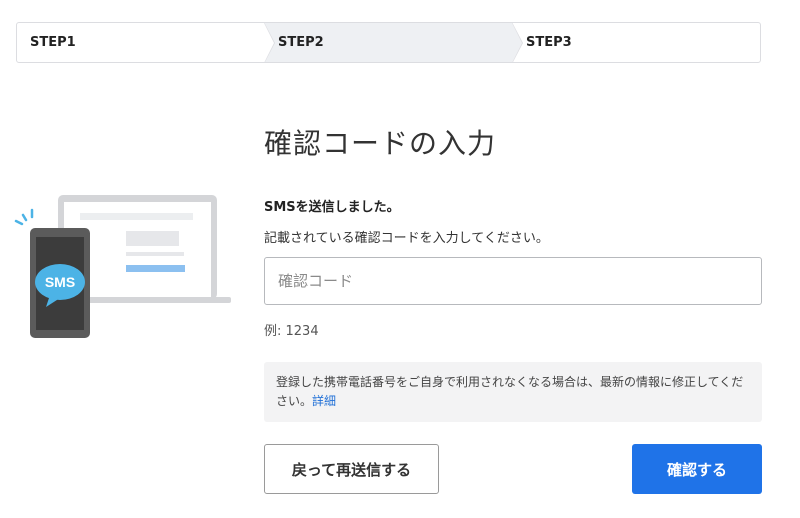 This screenshot has width=800, height=518. Describe the element at coordinates (406, 238) in the screenshot. I see `instruction-text: 記載されている確認コードを入力してください。` at that location.